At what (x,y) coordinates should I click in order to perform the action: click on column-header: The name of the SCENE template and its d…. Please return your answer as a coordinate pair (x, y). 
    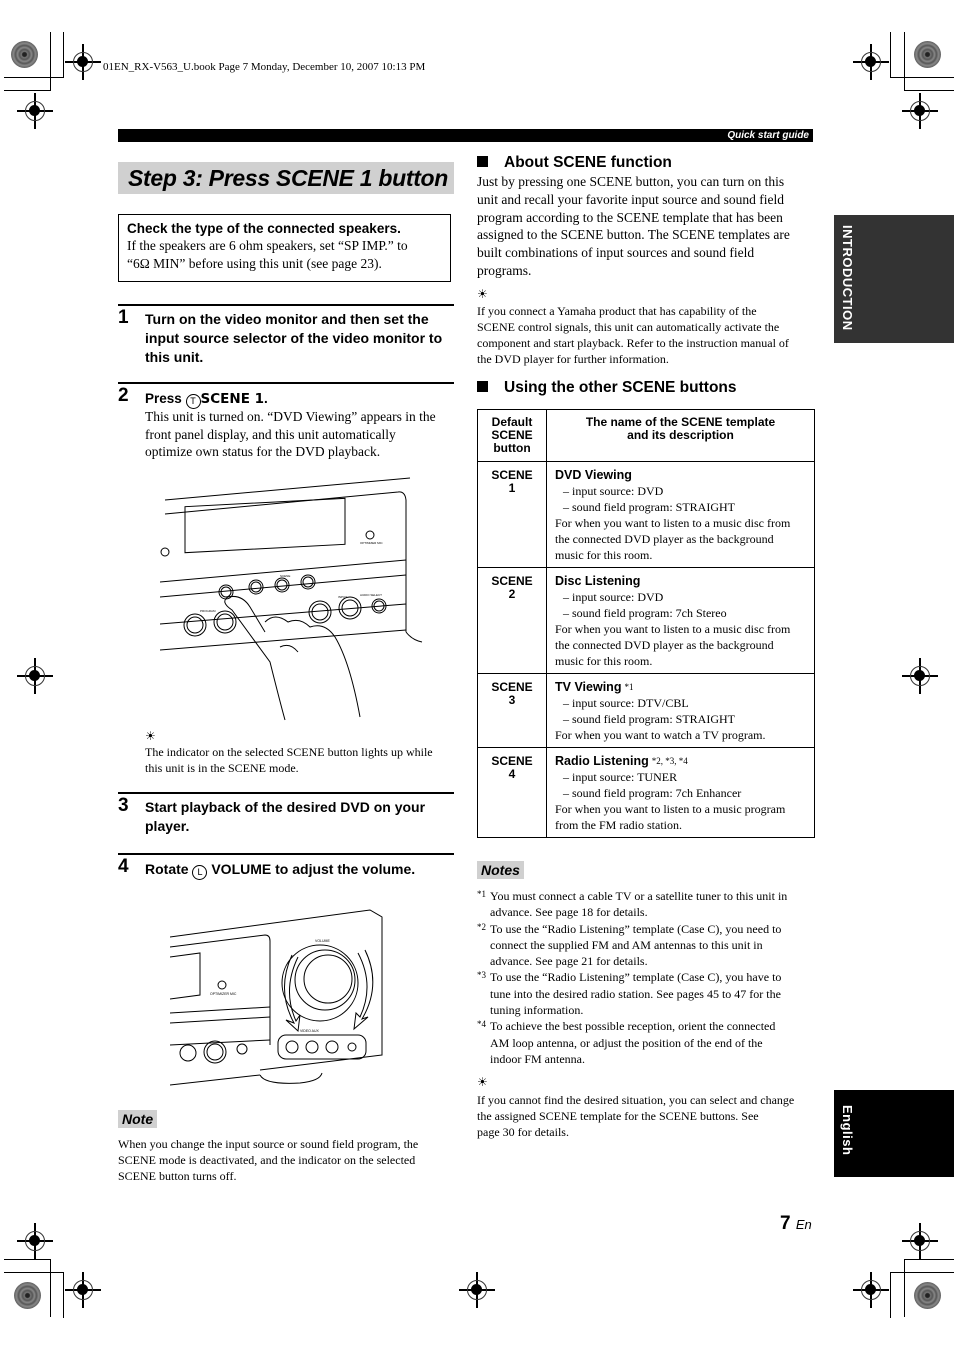
    Looking at the image, I should click on (680, 435).